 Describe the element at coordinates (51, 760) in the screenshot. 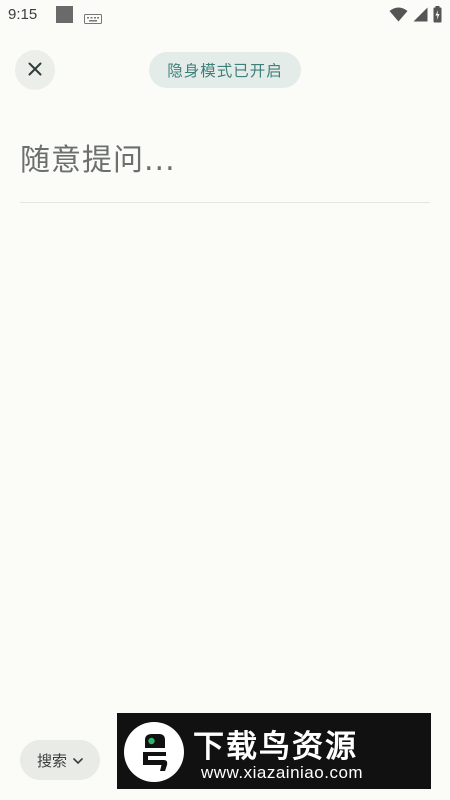

I see `search-mode-label: 搜索` at that location.